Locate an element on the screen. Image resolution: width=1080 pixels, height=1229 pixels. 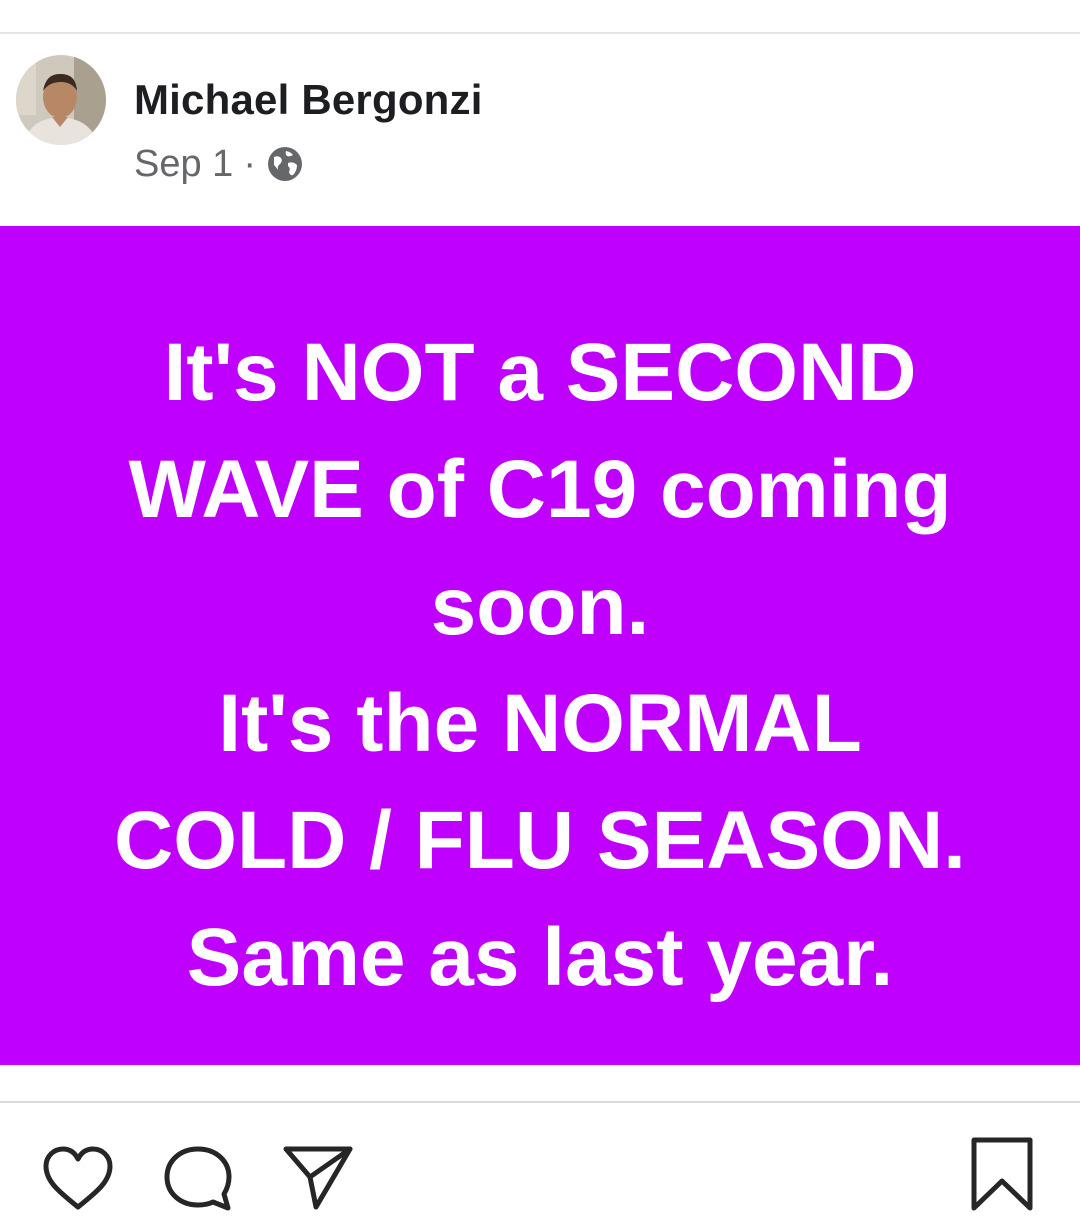
post-text-line: WAVE of C19 coming is located at coordinates (540, 489).